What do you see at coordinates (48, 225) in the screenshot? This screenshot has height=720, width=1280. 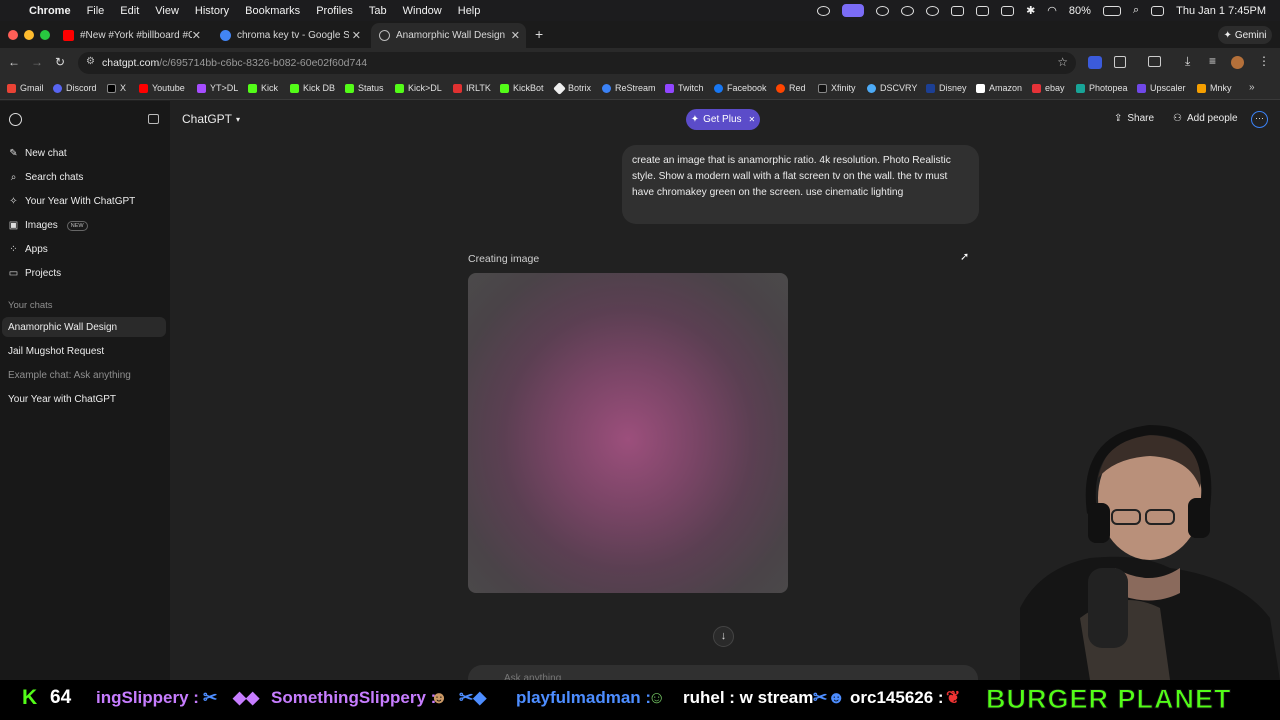 I see `sidebar-item-images: ▣ Images NEW` at bounding box center [48, 225].